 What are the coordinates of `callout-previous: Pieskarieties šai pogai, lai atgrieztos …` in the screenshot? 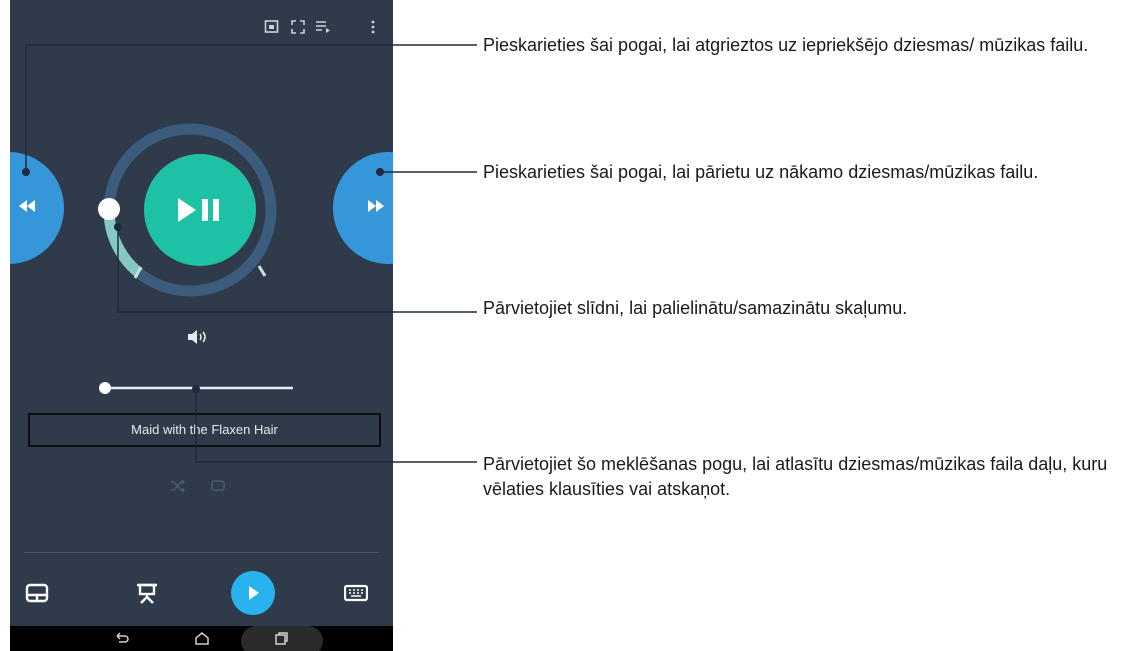 It's located at (786, 45).